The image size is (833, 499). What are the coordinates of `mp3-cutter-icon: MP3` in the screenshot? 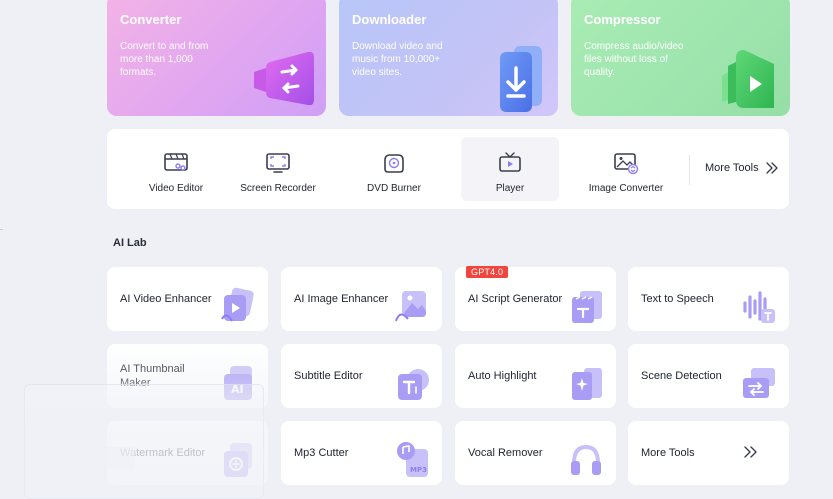 It's located at (412, 459).